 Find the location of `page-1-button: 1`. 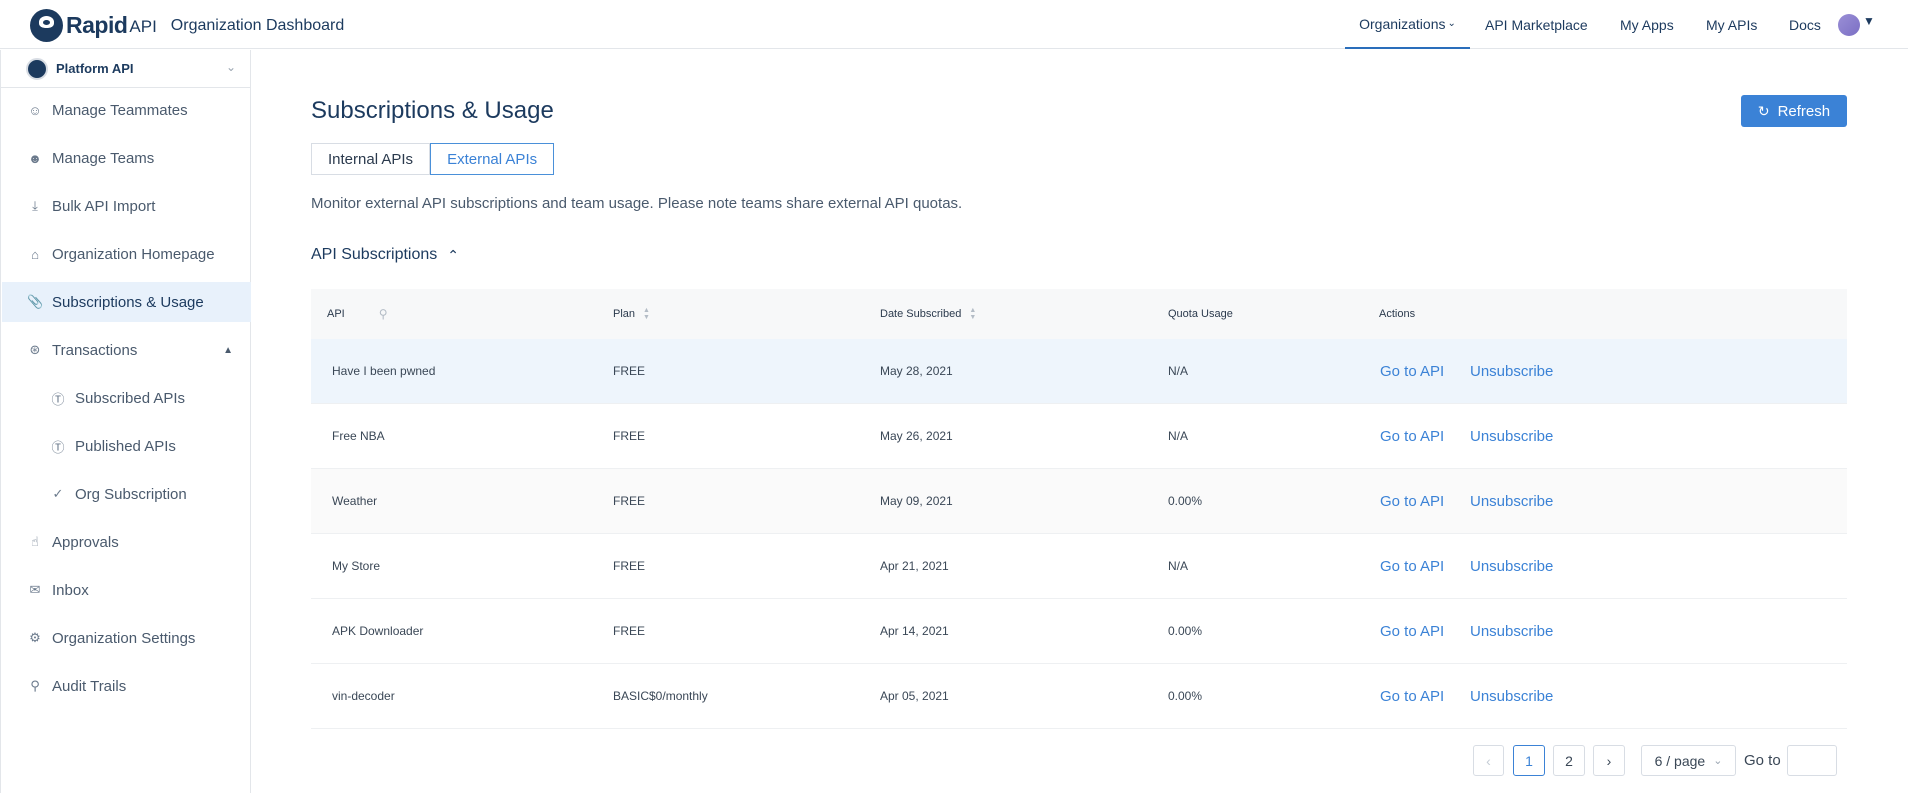

page-1-button: 1 is located at coordinates (1529, 760).